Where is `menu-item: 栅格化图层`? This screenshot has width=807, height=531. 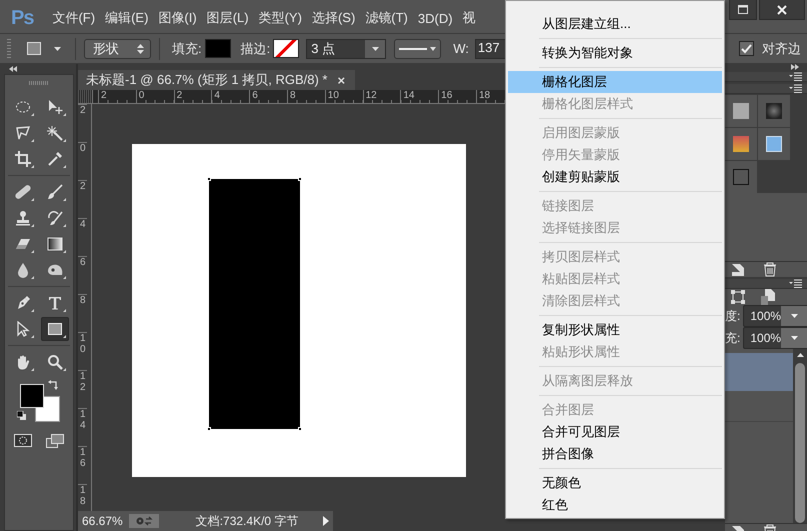 menu-item: 栅格化图层 is located at coordinates (615, 82).